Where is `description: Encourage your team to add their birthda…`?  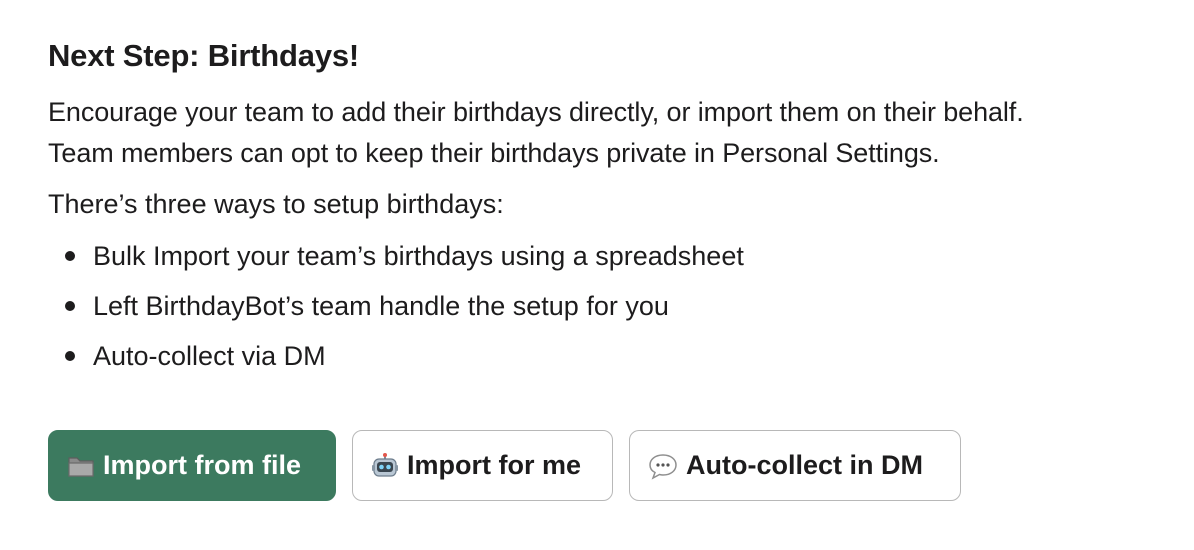
description: Encourage your team to add their birthda… is located at coordinates (597, 133).